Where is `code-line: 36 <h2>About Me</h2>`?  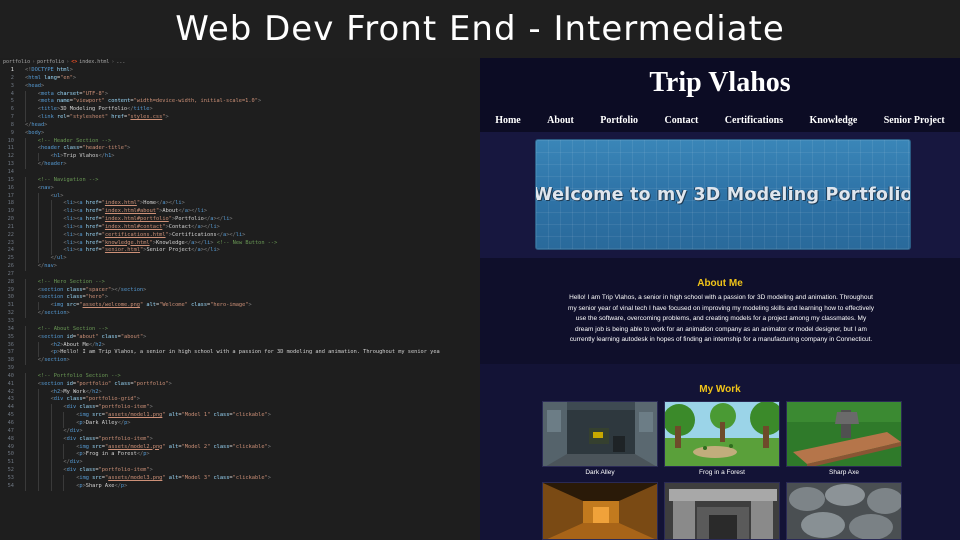
code-line: 36 <h2>About Me</h2> is located at coordinates (240, 345).